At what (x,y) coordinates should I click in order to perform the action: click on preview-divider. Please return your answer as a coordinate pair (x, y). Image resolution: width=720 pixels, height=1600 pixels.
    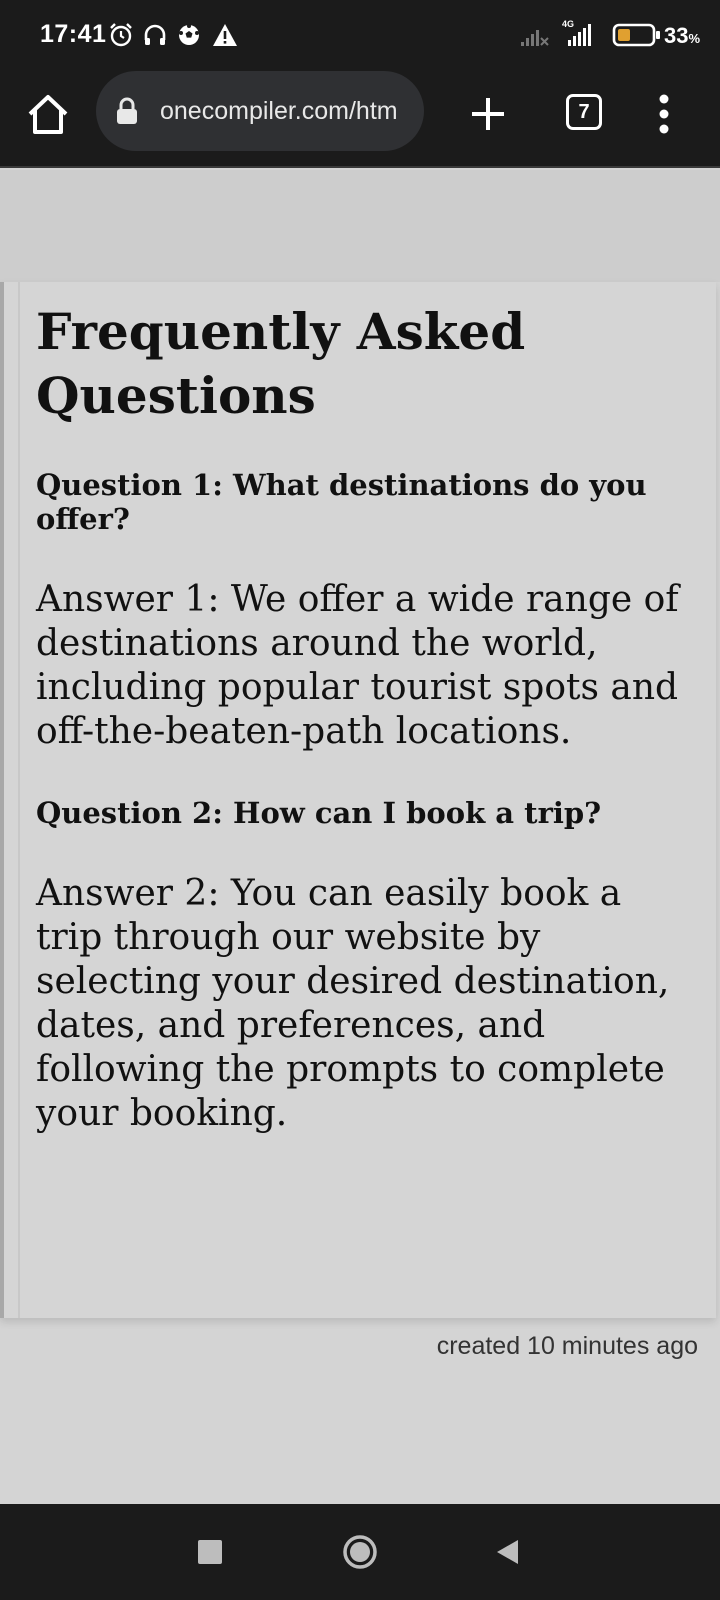
    Looking at the image, I should click on (19, 800).